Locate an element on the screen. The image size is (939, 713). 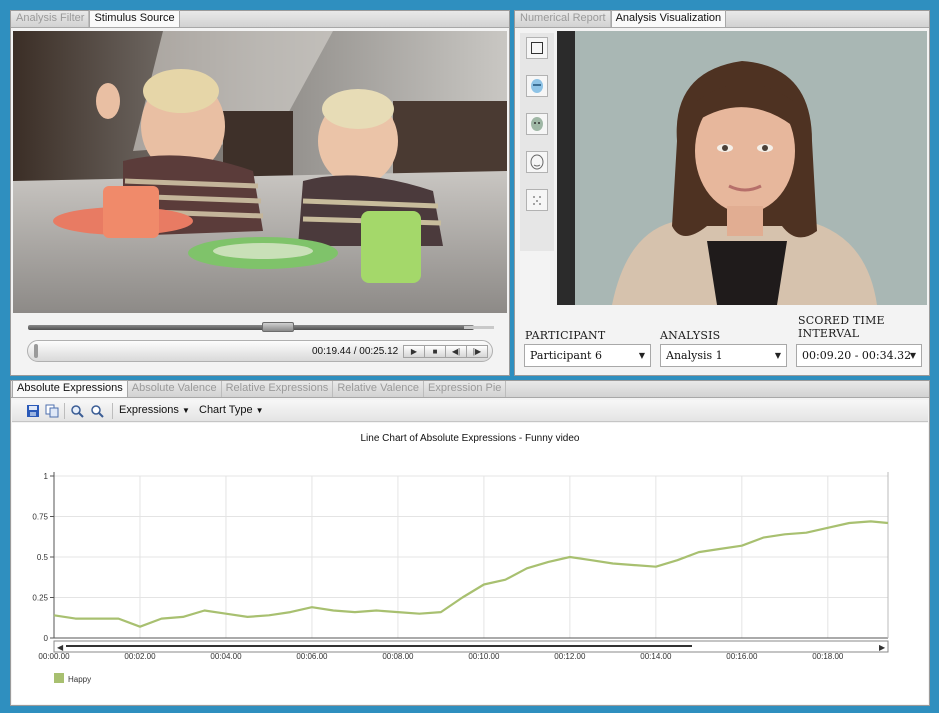
x-tick-label: 00:14.00 is located at coordinates (656, 656).